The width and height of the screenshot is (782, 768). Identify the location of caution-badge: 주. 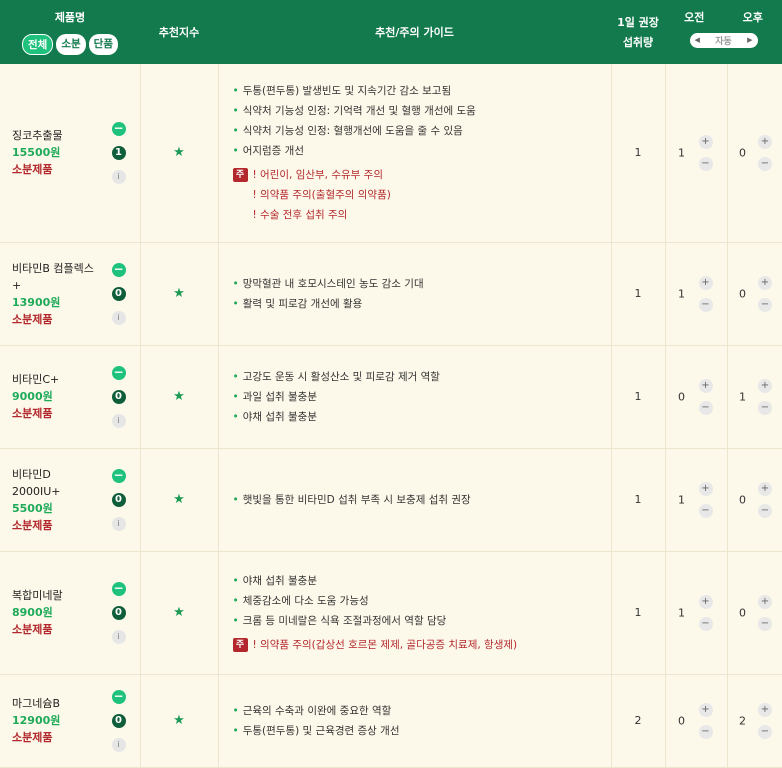
(240, 644).